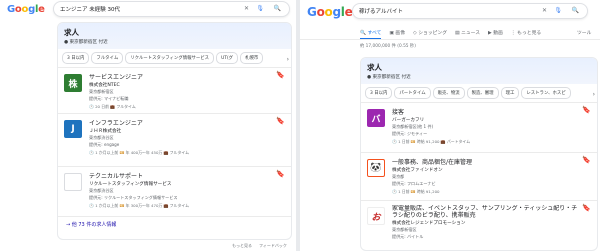 The width and height of the screenshot is (600, 251). What do you see at coordinates (430, 34) in the screenshot?
I see `tab-shopping: ◇ ショッピング` at bounding box center [430, 34].